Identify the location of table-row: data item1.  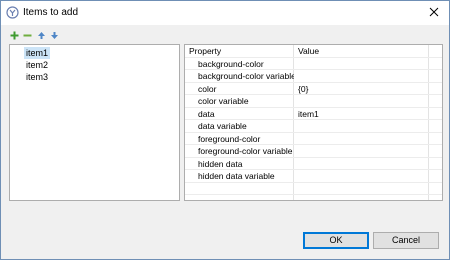
(313, 114).